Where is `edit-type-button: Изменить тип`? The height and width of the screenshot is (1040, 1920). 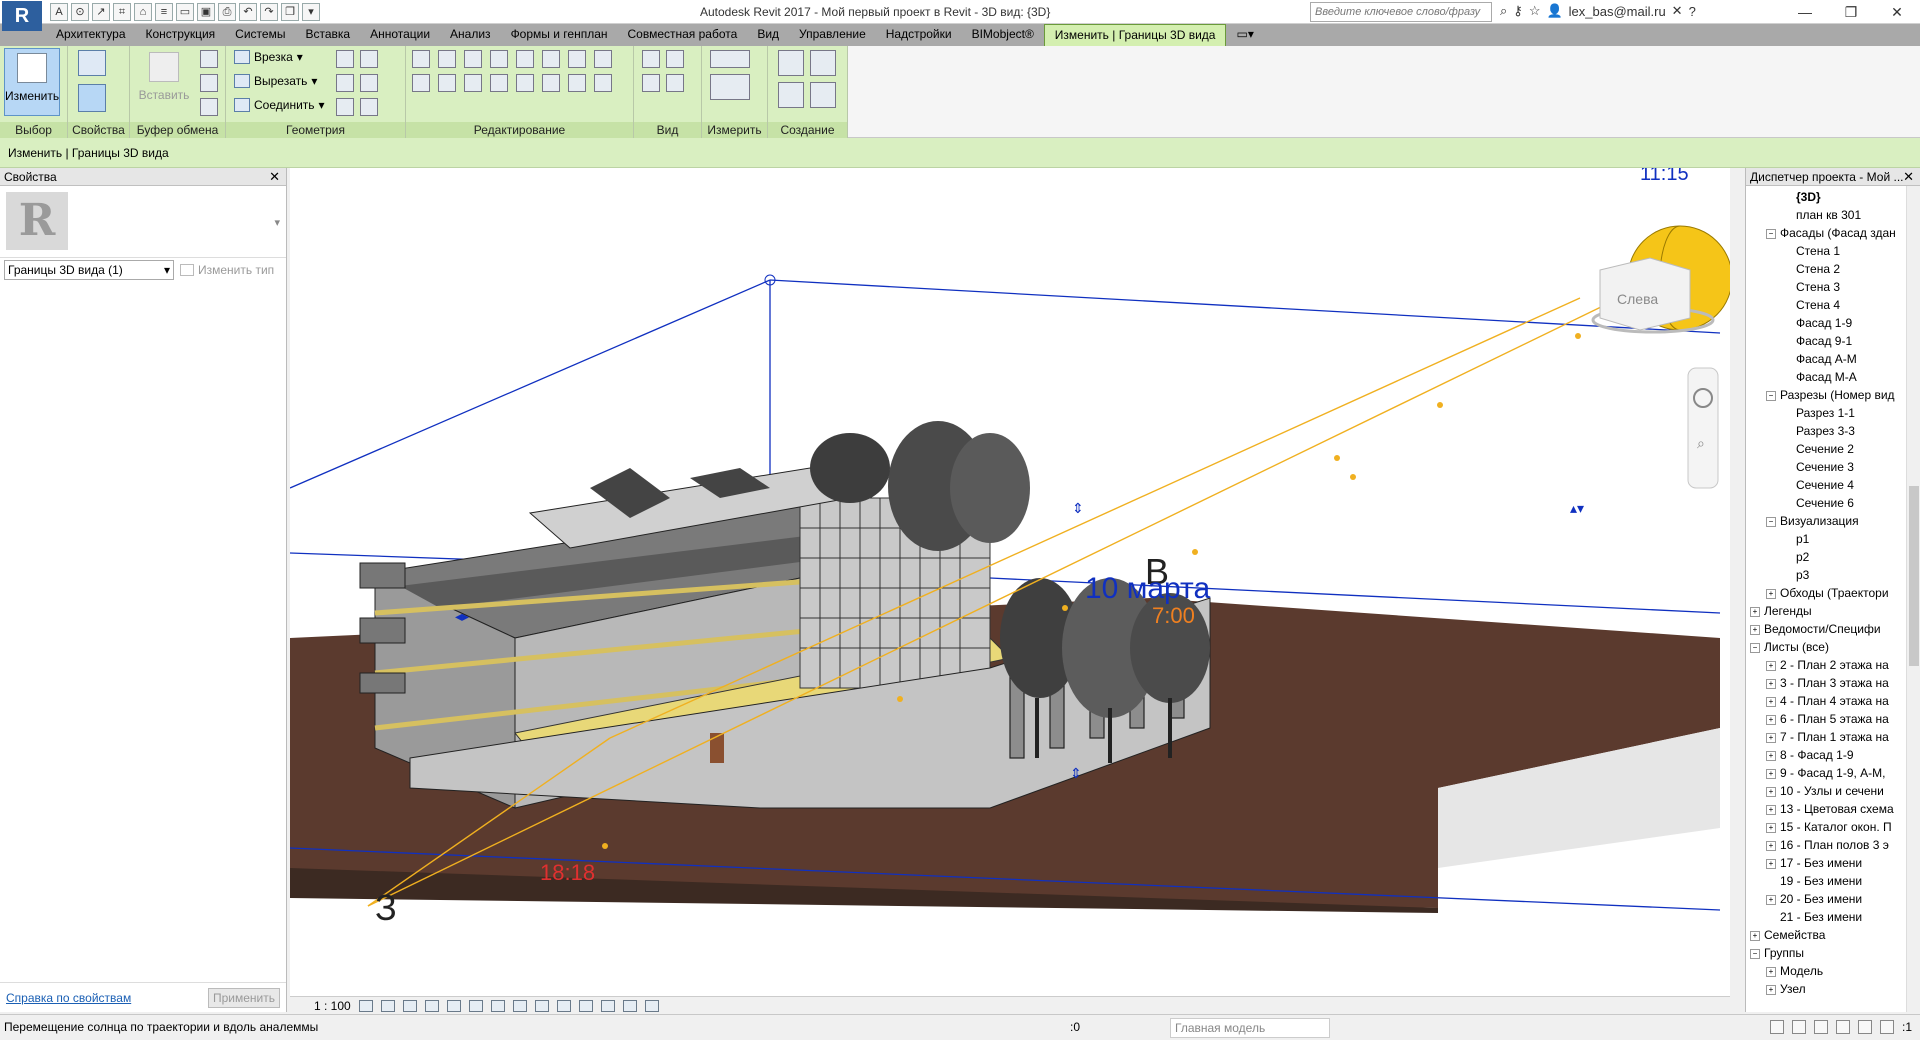
edit-type-button: Изменить тип is located at coordinates (227, 270).